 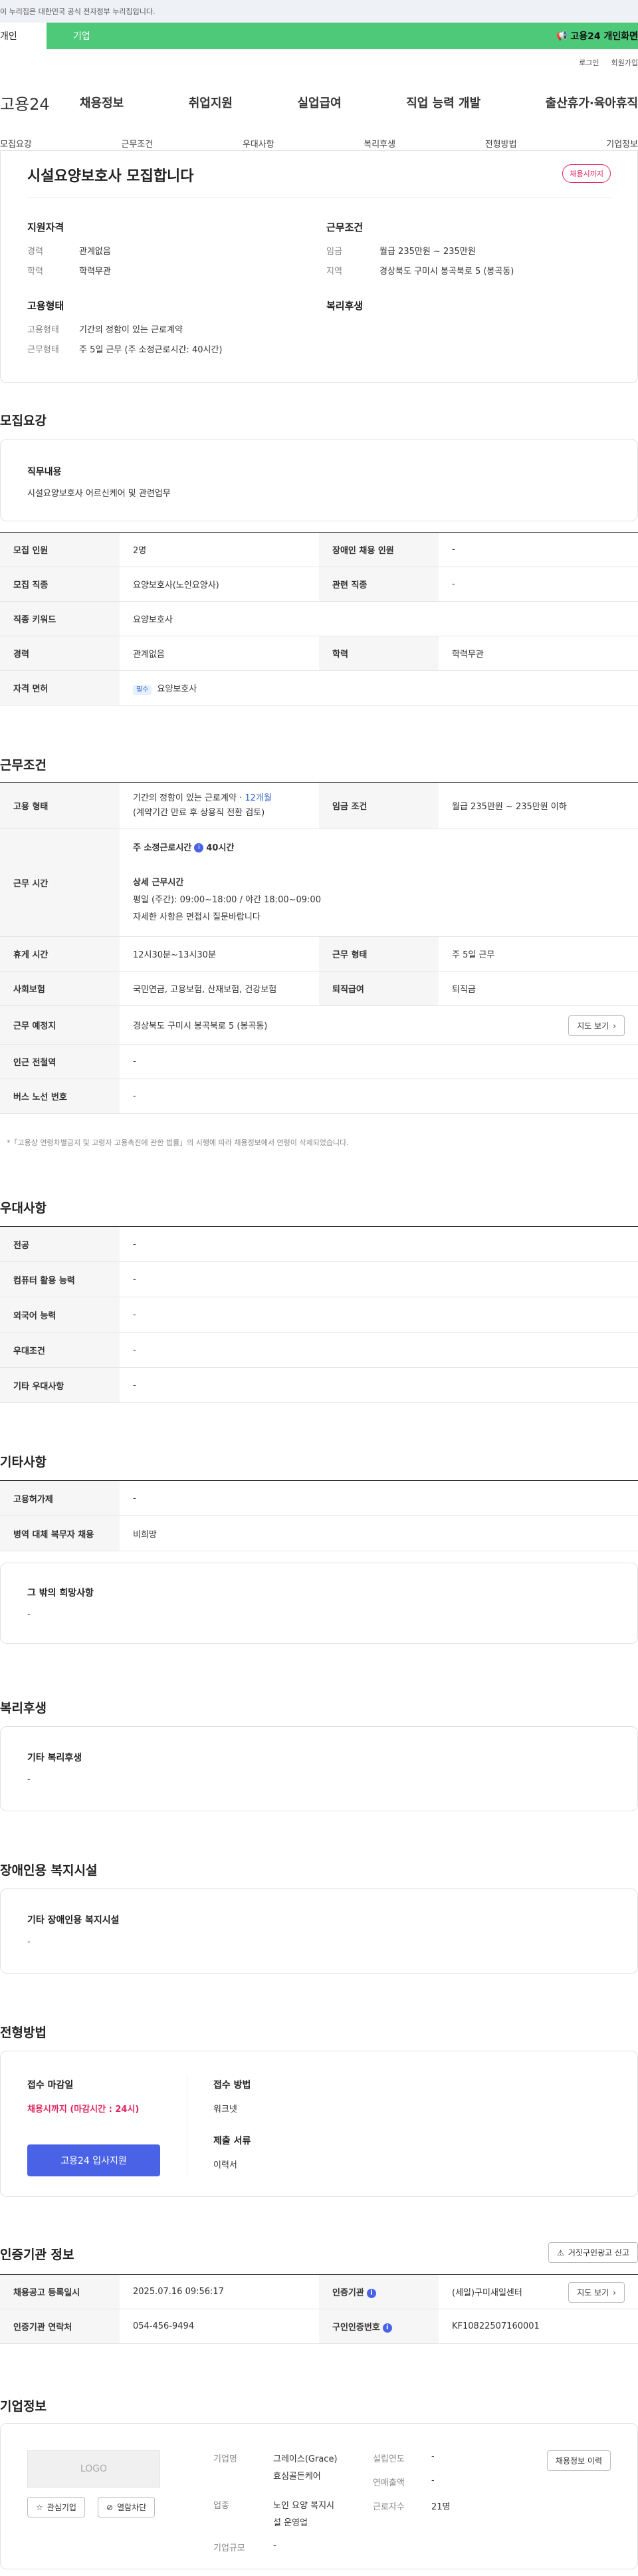 I want to click on tab-company: 기업정보, so click(x=622, y=143).